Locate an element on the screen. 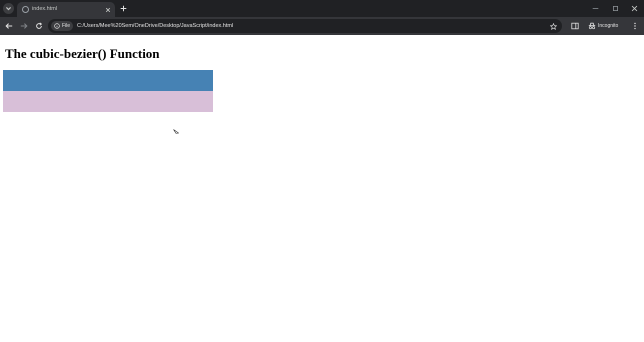 This screenshot has width=644, height=342. plus-icon is located at coordinates (123, 8).